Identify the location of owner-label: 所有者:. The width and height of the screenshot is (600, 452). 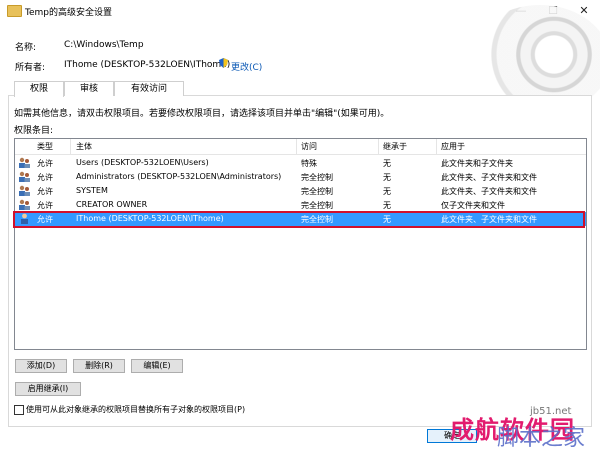
(30, 68).